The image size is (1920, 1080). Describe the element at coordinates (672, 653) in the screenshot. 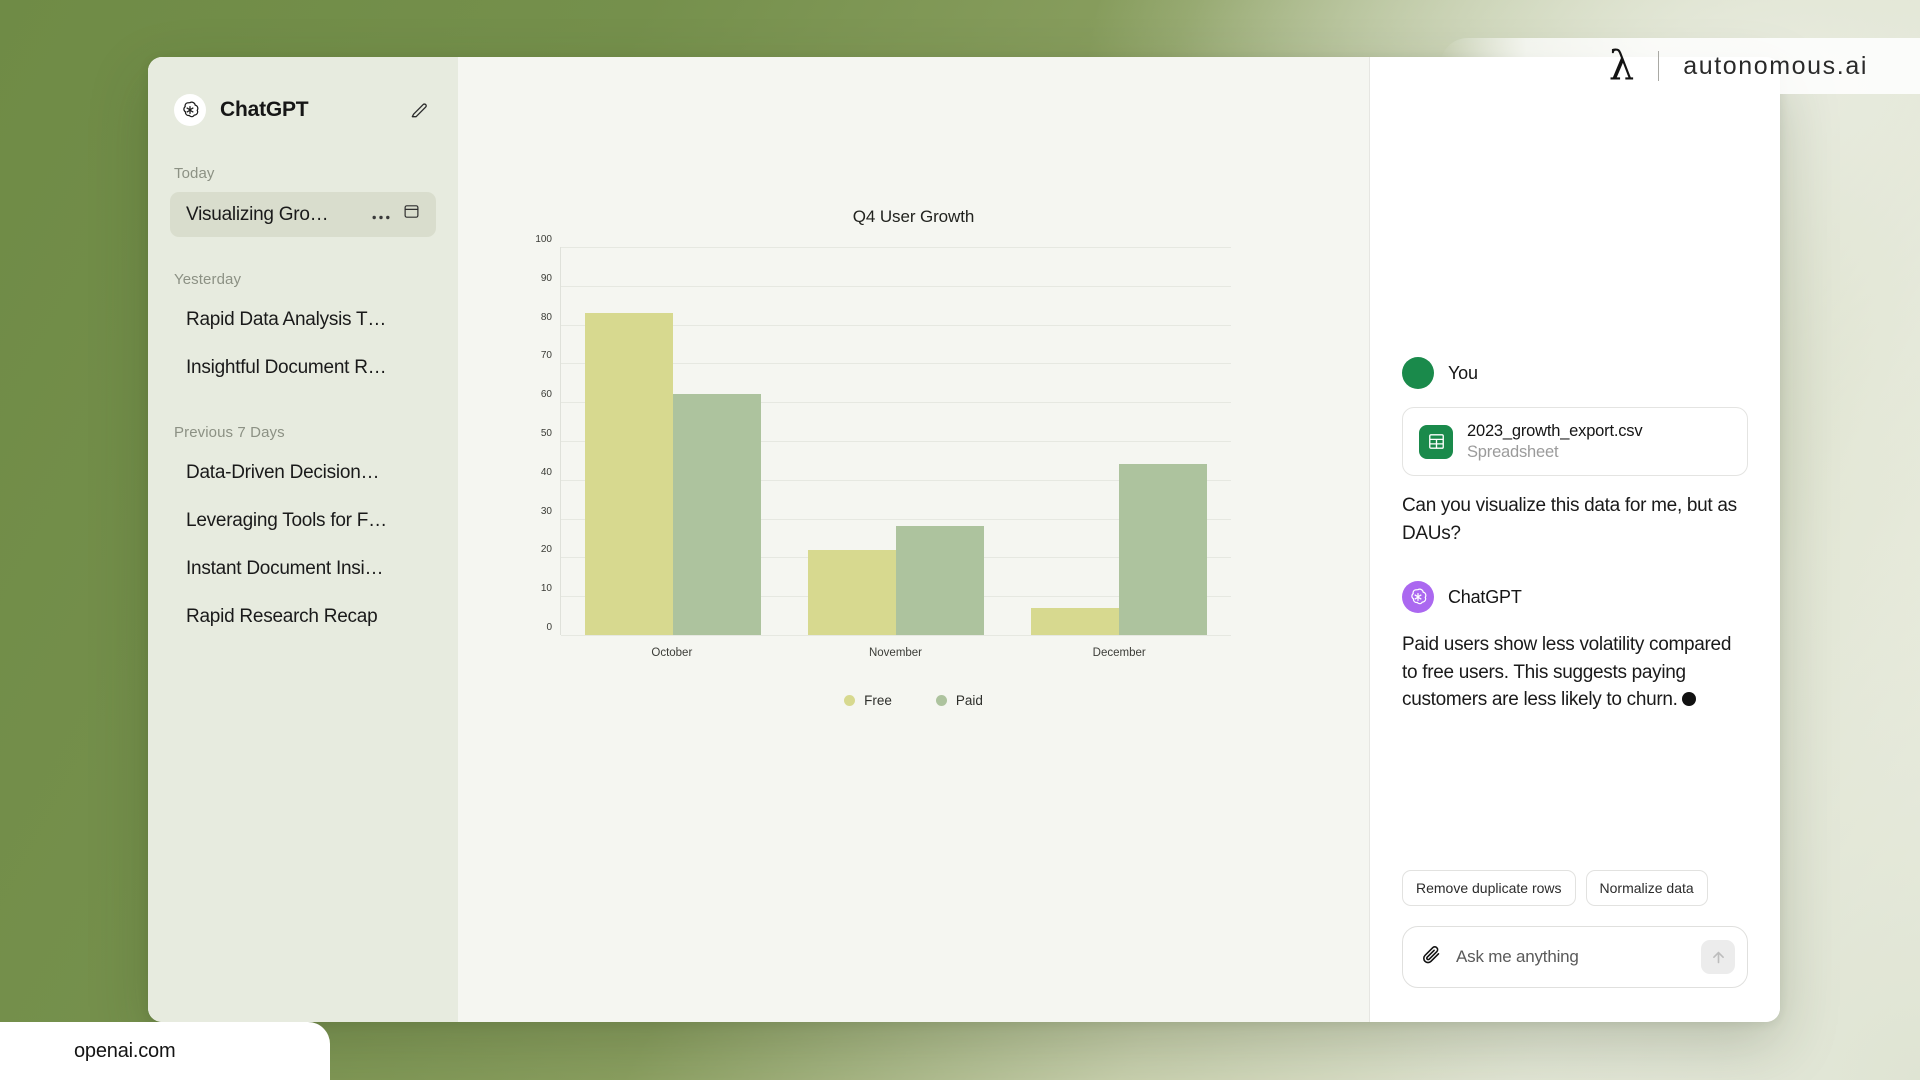

I see `chart-x-tick-label: October` at that location.